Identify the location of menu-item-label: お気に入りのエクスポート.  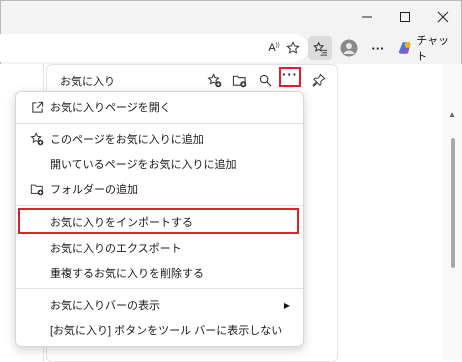
(116, 249).